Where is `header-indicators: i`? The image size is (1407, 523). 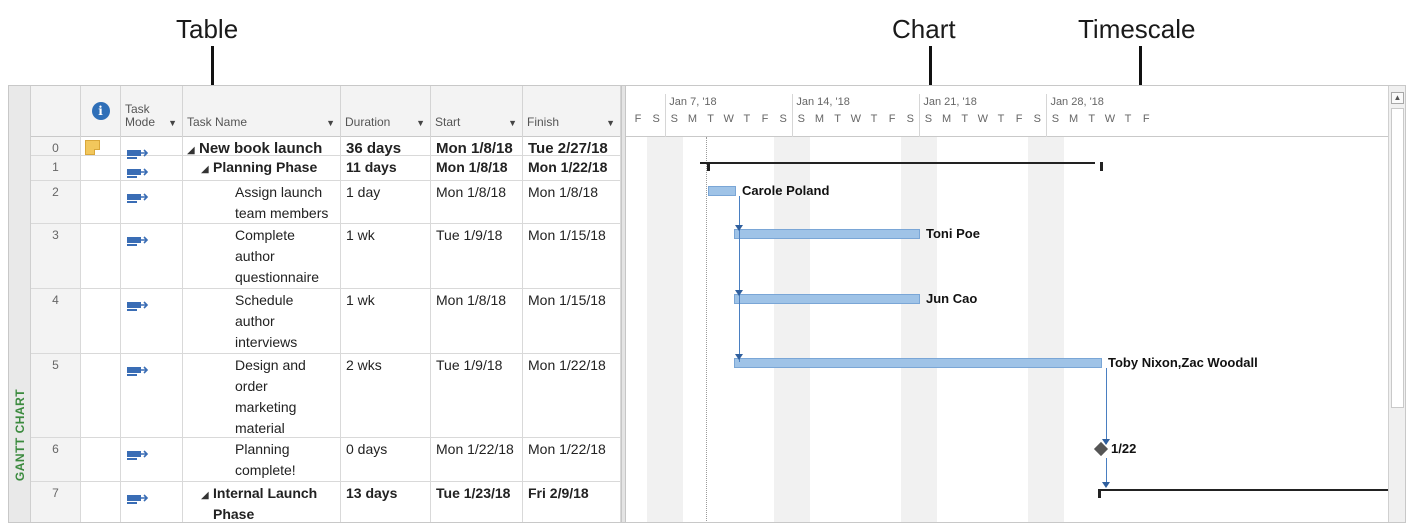
header-indicators: i is located at coordinates (101, 111).